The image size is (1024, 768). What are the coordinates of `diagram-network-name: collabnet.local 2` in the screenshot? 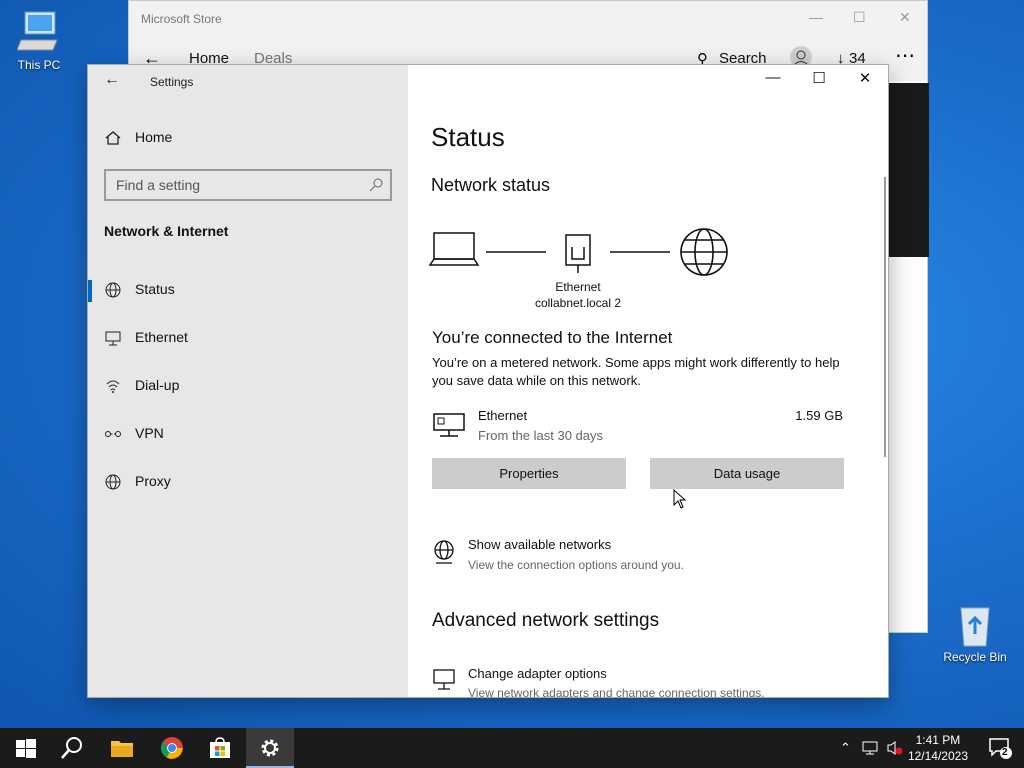 It's located at (578, 303).